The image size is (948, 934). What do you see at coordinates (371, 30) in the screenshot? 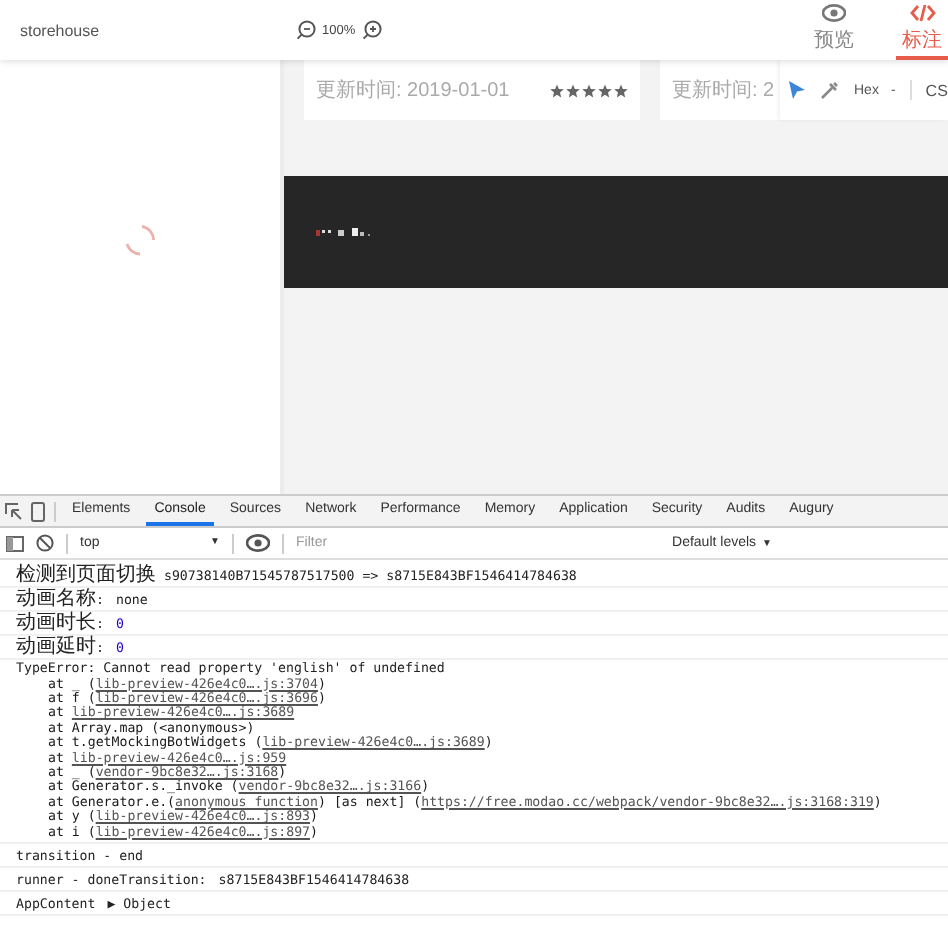
I see `zoom-in-icon` at bounding box center [371, 30].